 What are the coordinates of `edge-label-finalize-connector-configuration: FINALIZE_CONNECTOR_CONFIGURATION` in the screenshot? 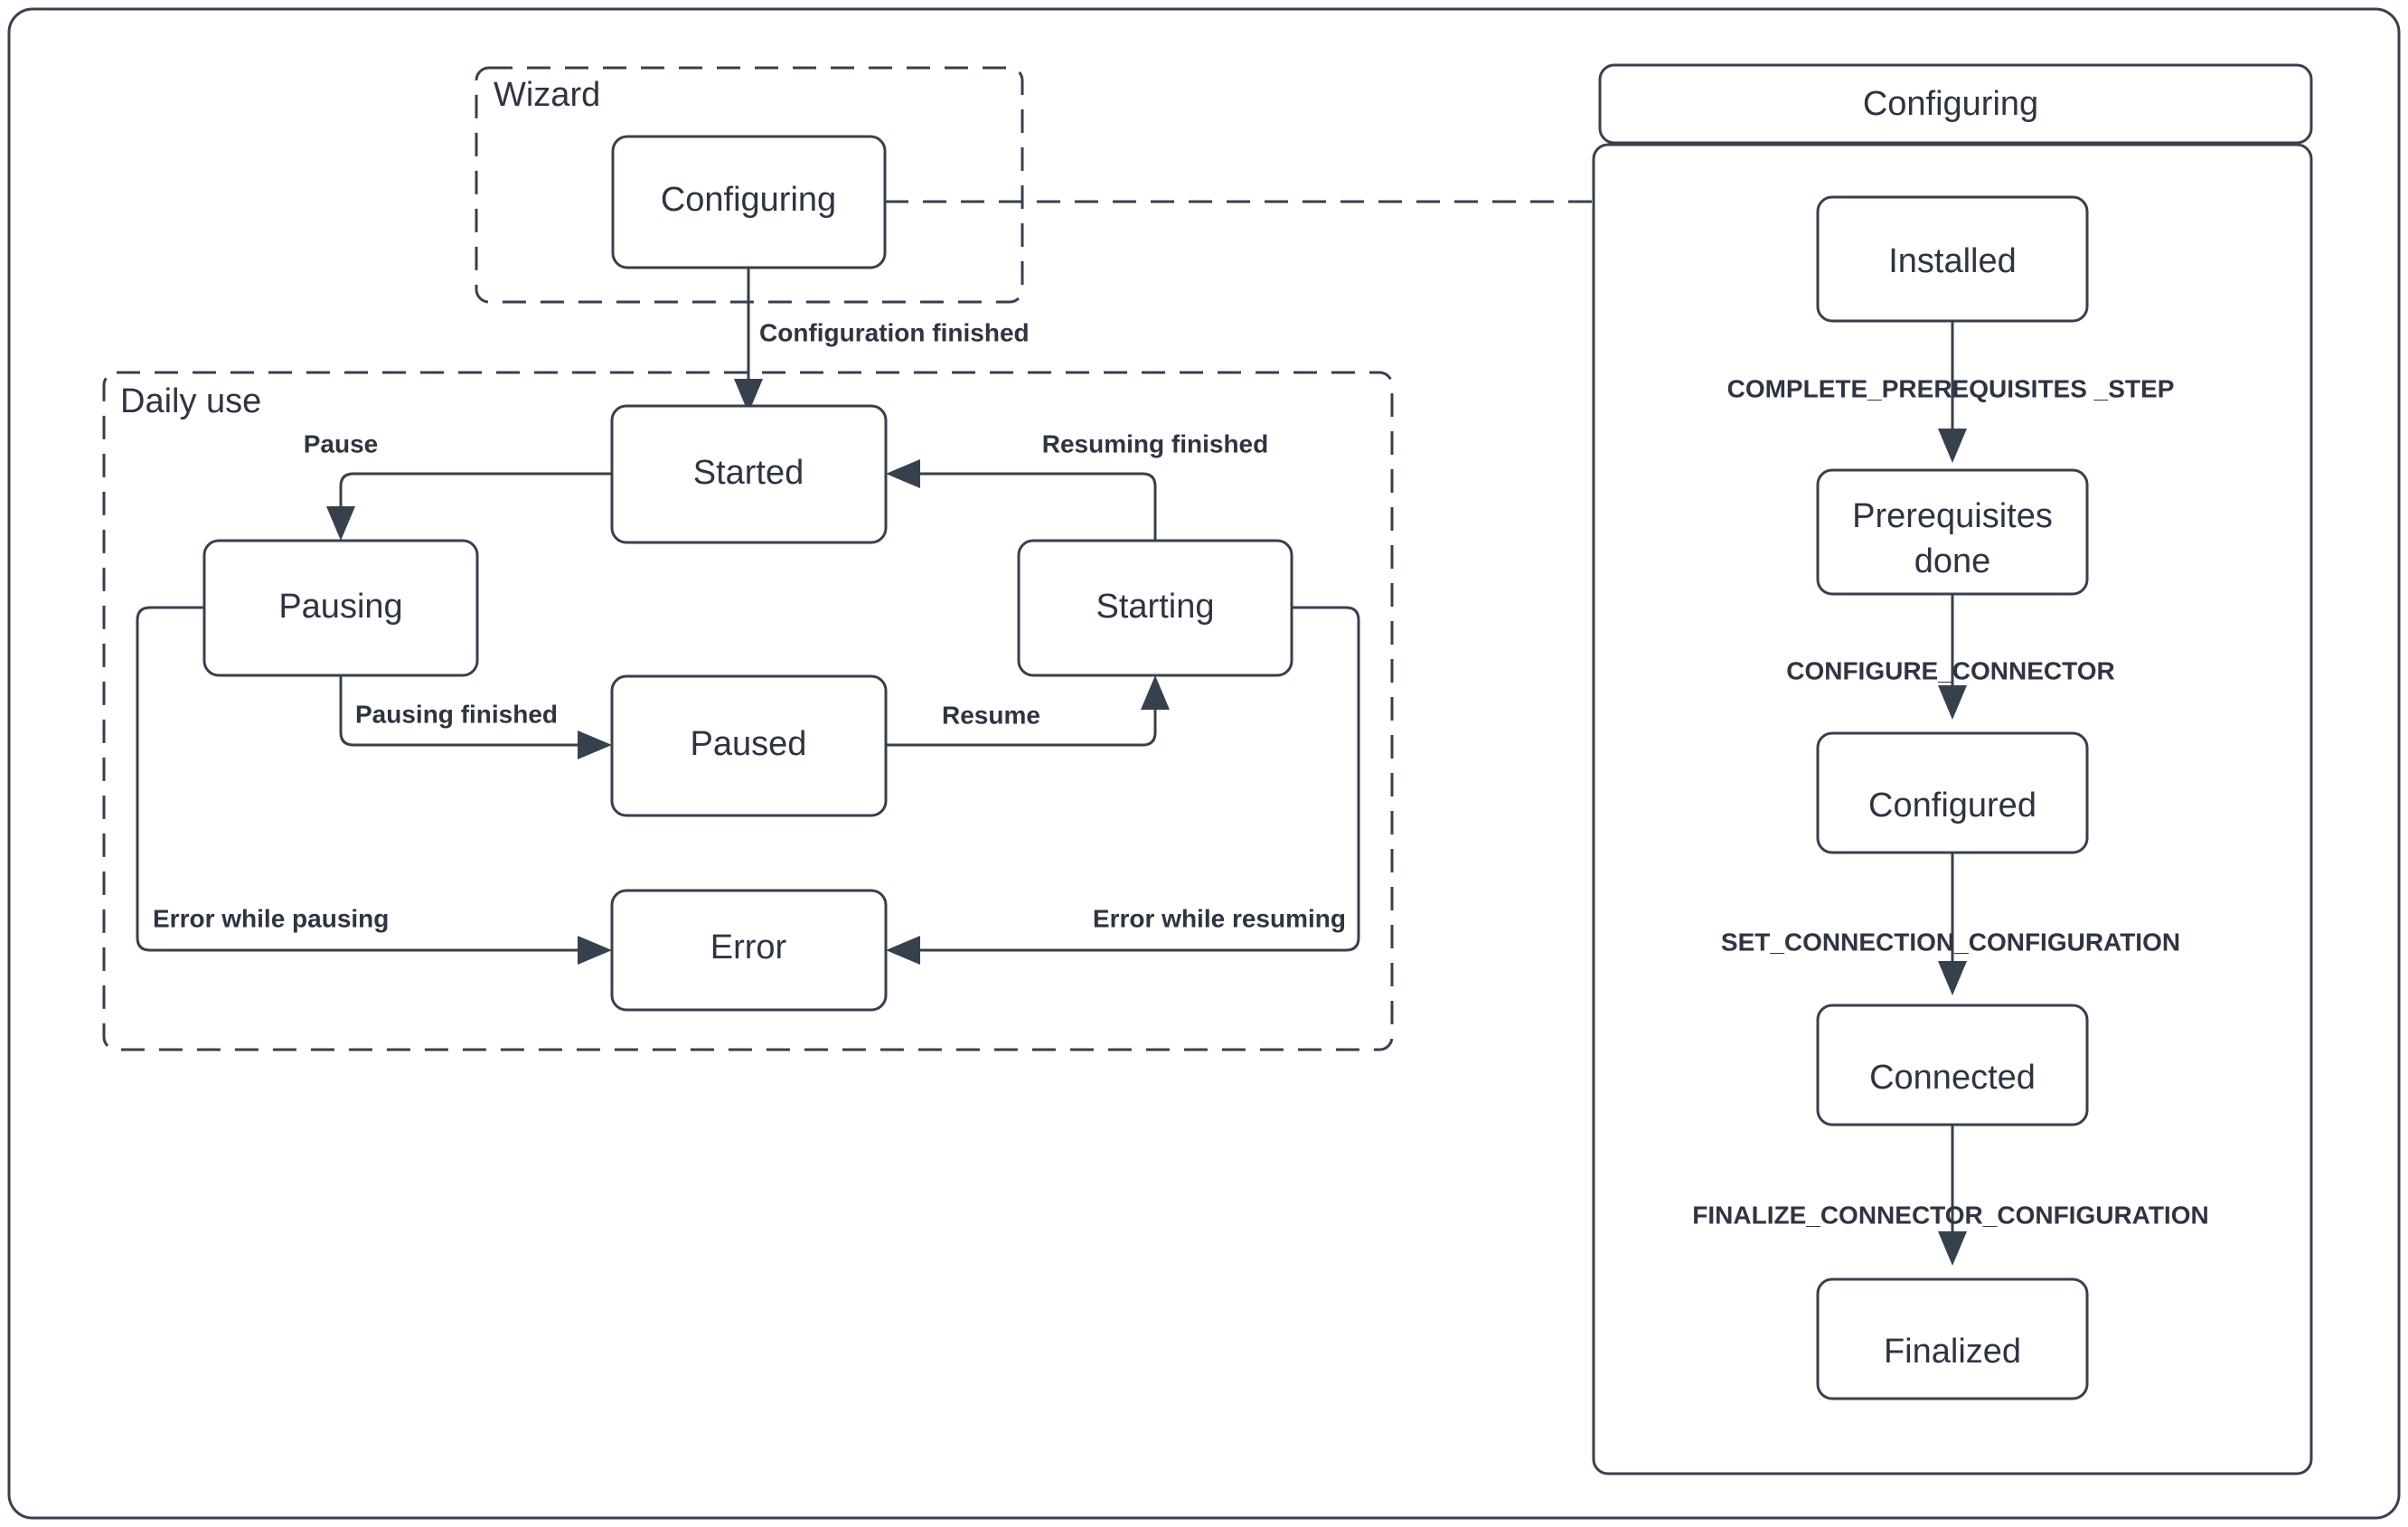 It's located at (1950, 1215).